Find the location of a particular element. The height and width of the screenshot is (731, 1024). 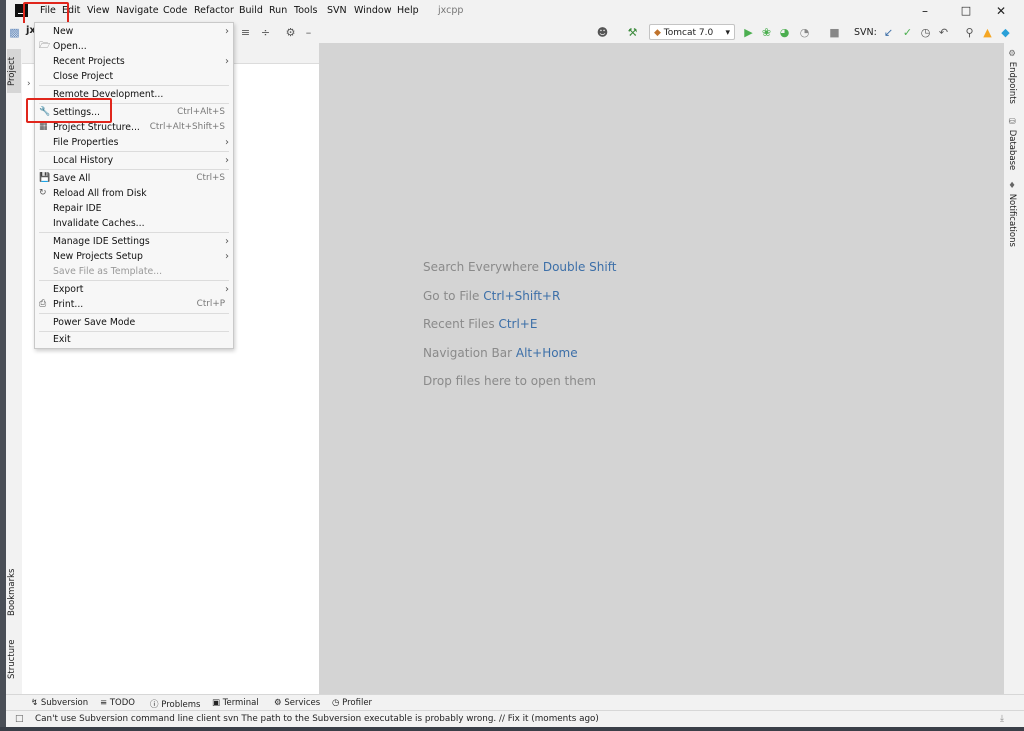

svn-commit-icon: ✓ is located at coordinates (907, 32).